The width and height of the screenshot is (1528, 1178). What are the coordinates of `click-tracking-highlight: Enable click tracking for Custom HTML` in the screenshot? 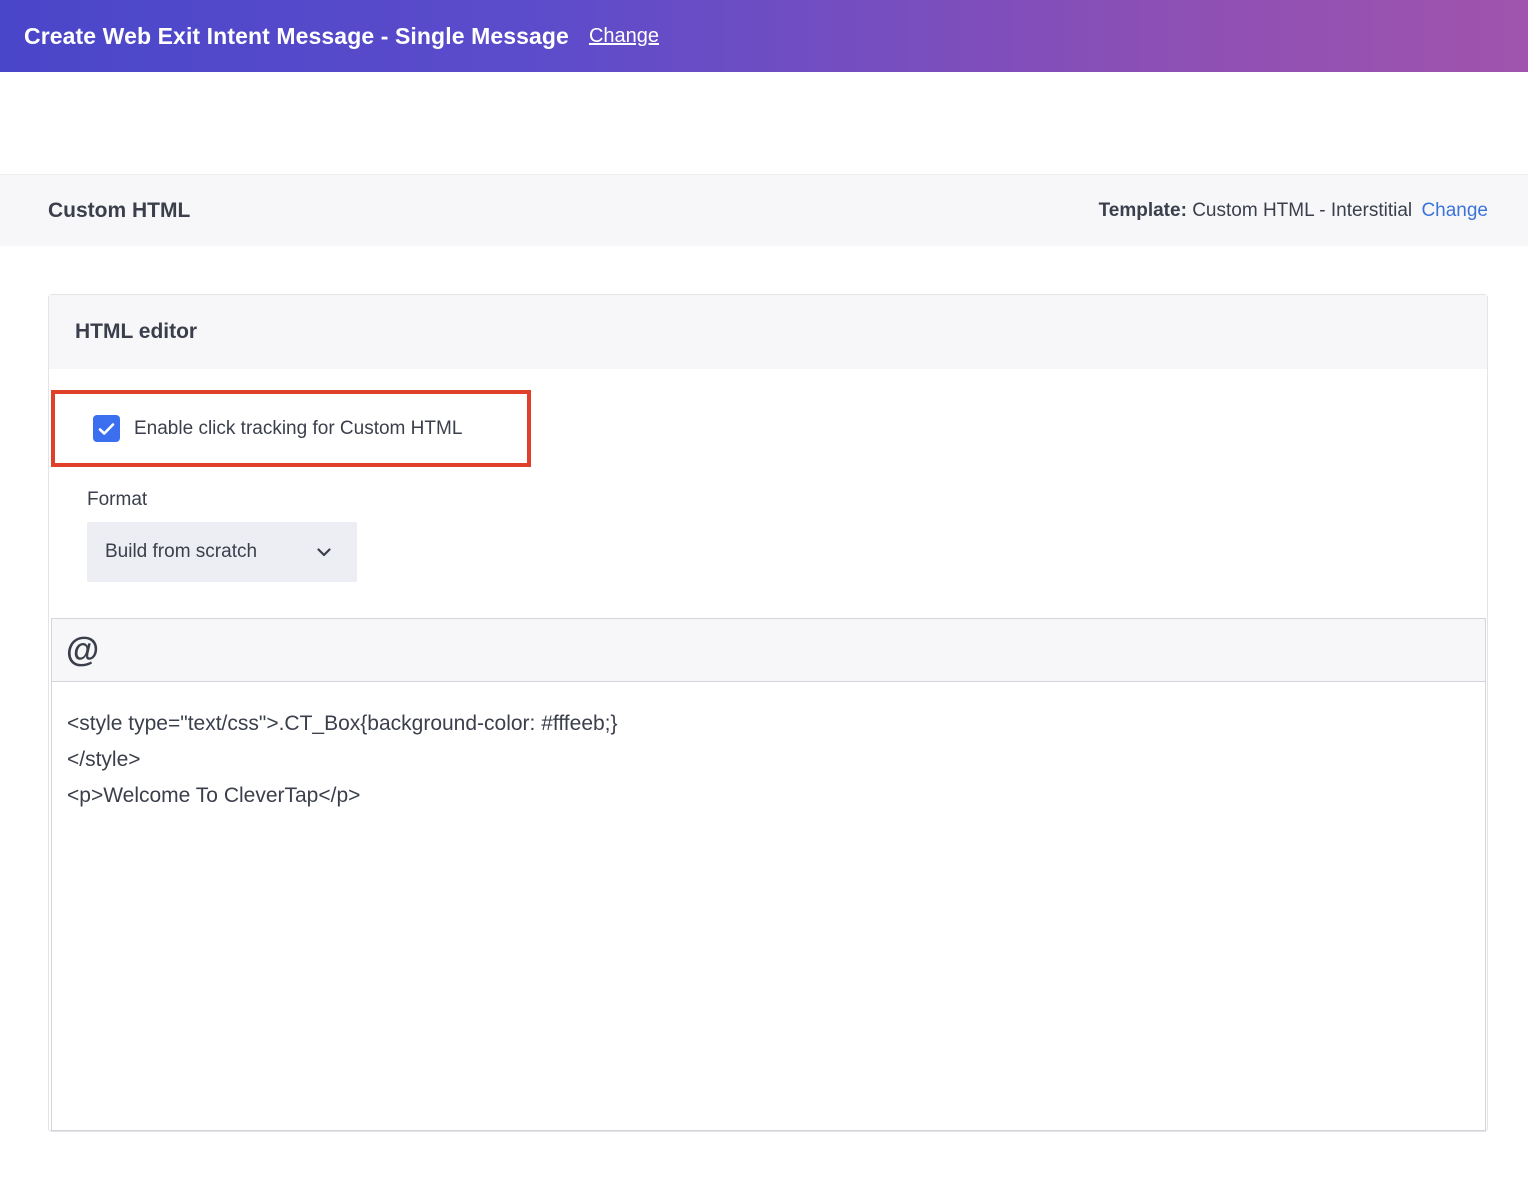 It's located at (291, 428).